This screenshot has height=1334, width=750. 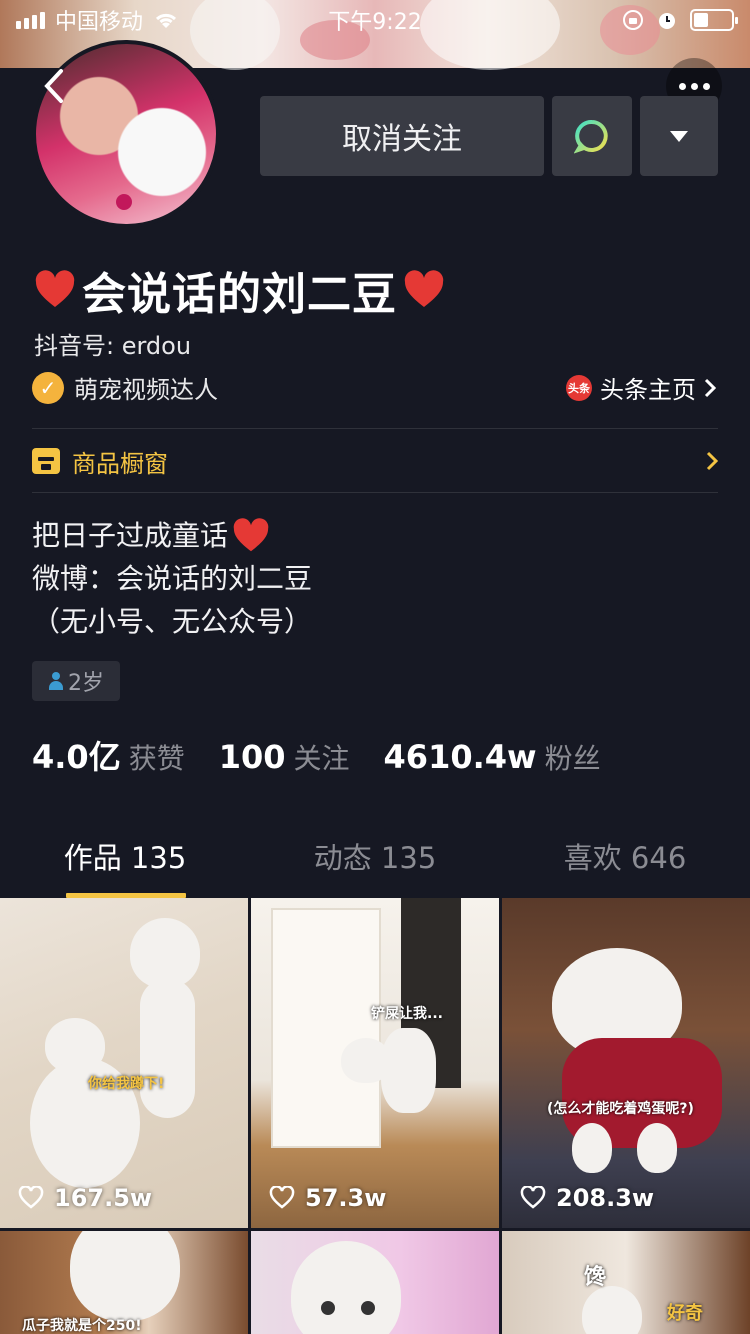 What do you see at coordinates (30, 20) in the screenshot?
I see `signal-icon` at bounding box center [30, 20].